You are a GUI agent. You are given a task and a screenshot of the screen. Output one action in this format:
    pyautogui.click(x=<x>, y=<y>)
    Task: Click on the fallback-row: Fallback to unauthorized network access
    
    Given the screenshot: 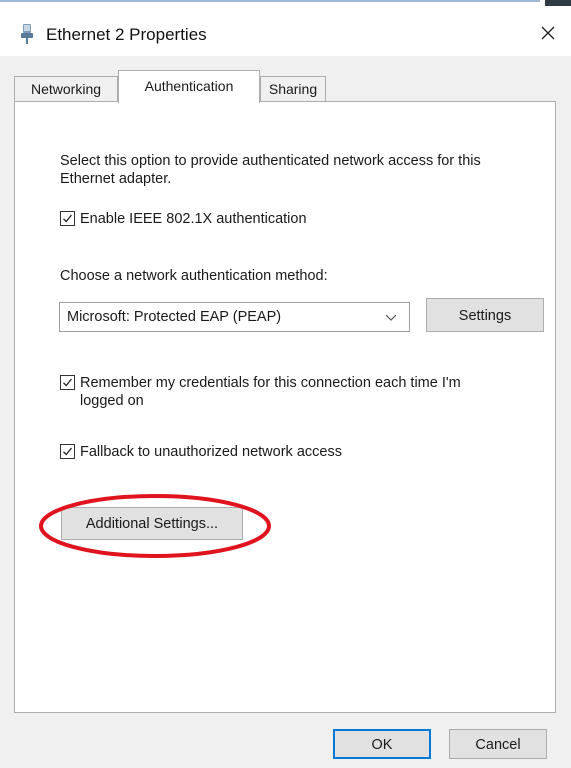 What is the action you would take?
    pyautogui.click(x=201, y=452)
    